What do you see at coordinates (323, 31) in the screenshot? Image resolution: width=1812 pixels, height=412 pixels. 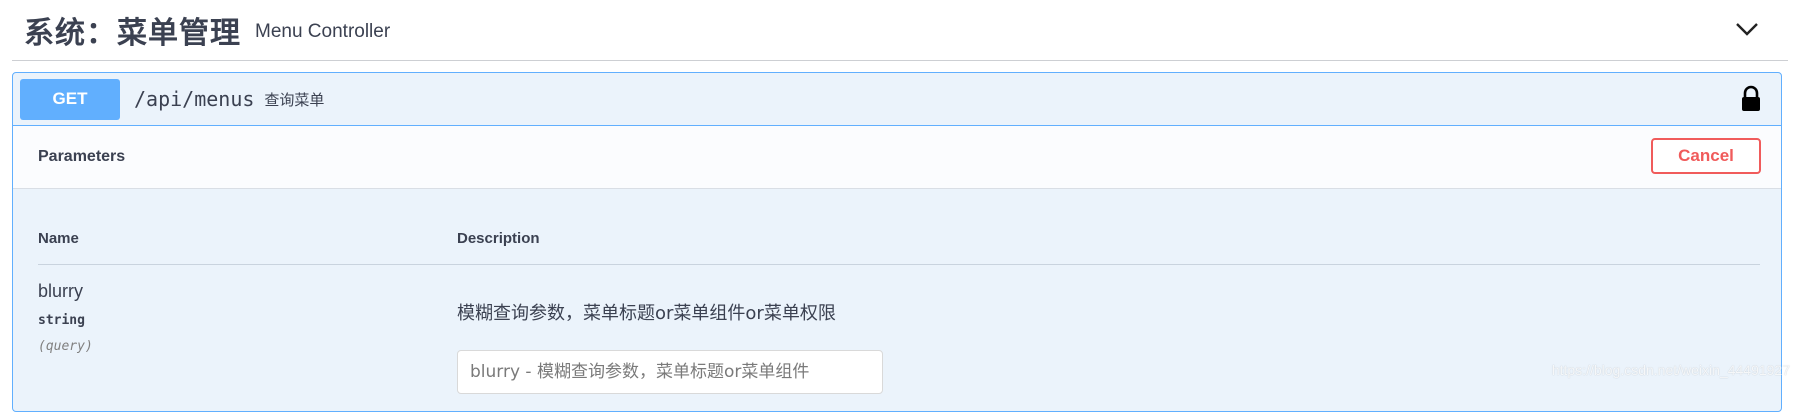 I see `tag-description: Menu Controller` at bounding box center [323, 31].